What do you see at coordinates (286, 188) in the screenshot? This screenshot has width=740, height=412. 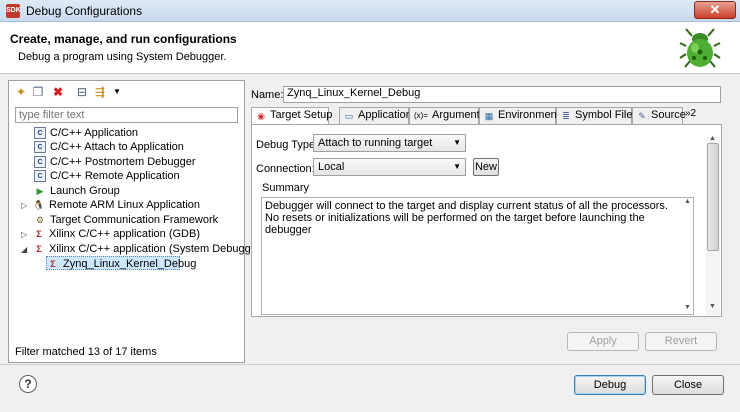 I see `summary-label: Summary` at bounding box center [286, 188].